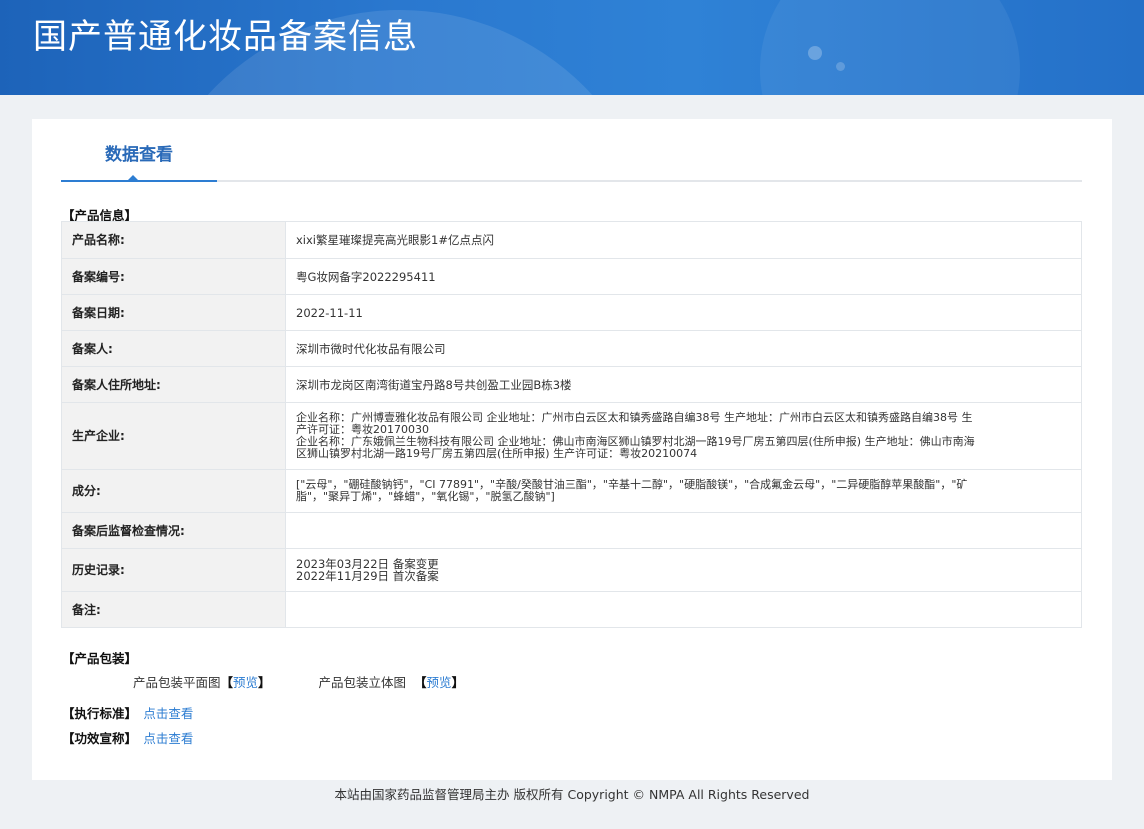 This screenshot has width=1144, height=829. Describe the element at coordinates (173, 491) in the screenshot. I see `row-label: 成分:` at that location.